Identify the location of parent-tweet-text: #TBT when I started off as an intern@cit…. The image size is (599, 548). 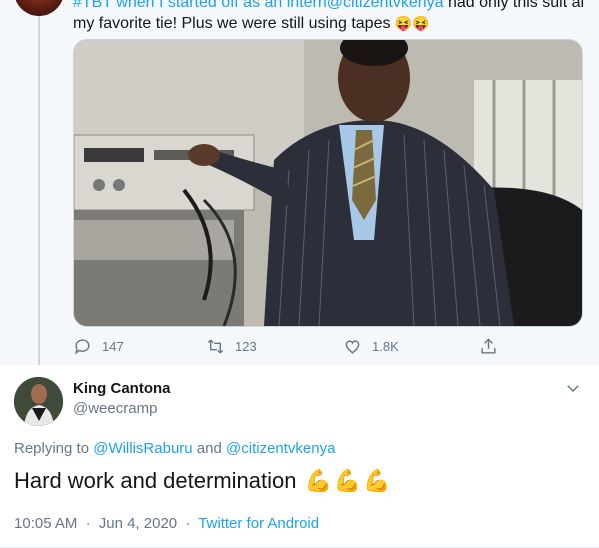
(328, 17).